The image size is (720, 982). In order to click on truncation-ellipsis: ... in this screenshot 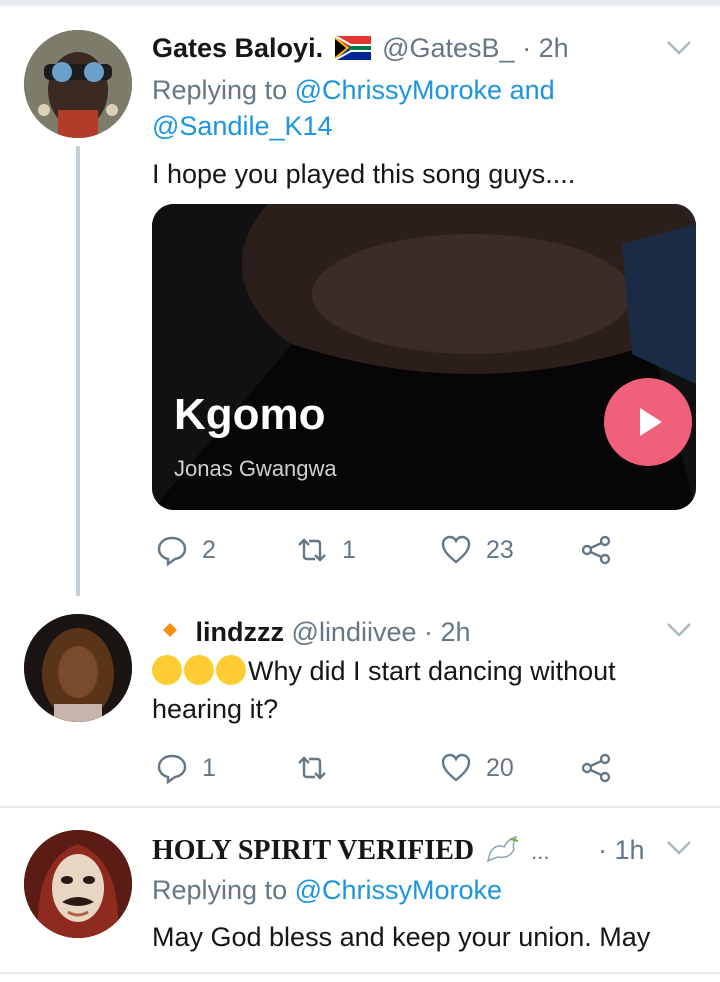, I will do `click(540, 851)`.